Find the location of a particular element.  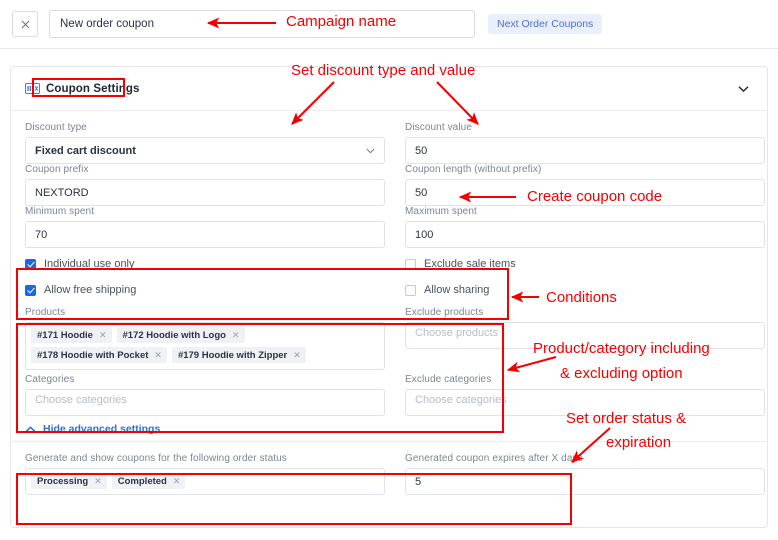

coupon-length-input: 50 is located at coordinates (585, 192).